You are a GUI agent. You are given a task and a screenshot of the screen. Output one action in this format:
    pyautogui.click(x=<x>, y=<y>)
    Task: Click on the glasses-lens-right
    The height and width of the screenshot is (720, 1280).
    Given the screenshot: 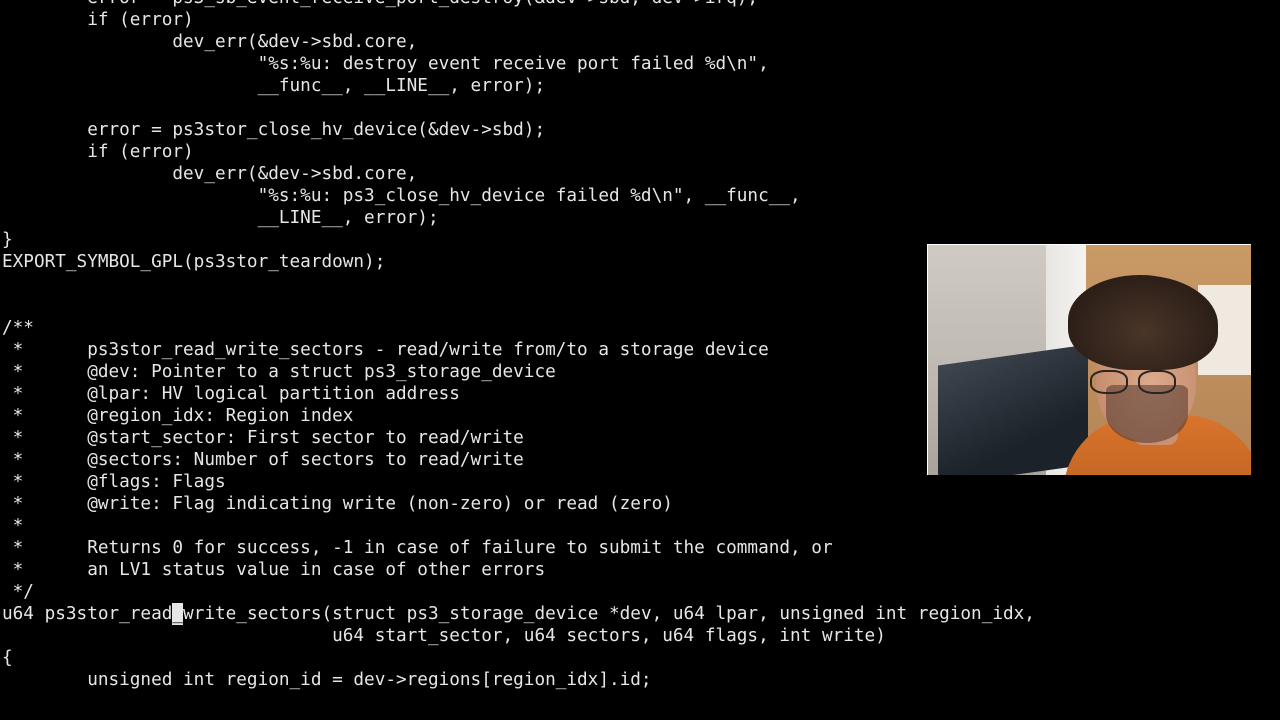 What is the action you would take?
    pyautogui.click(x=1157, y=382)
    